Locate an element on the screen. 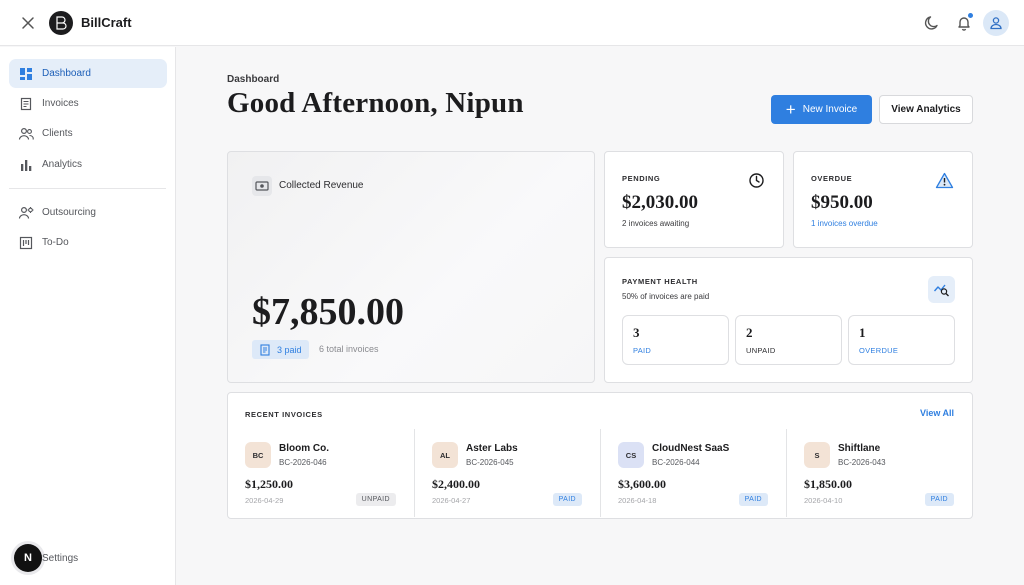  sidebar-item-label: Outsourcing is located at coordinates (69, 212).